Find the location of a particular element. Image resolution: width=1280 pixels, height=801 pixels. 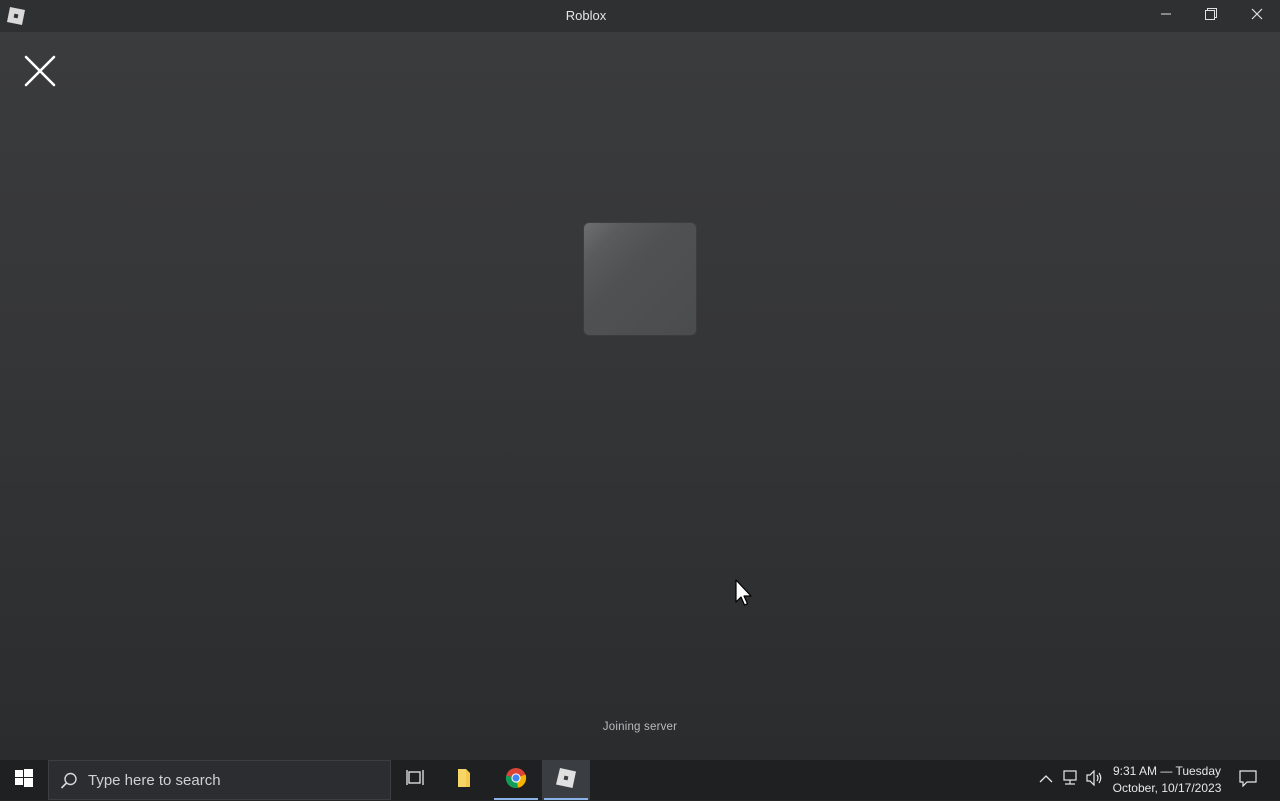

folder-icon is located at coordinates (464, 780).